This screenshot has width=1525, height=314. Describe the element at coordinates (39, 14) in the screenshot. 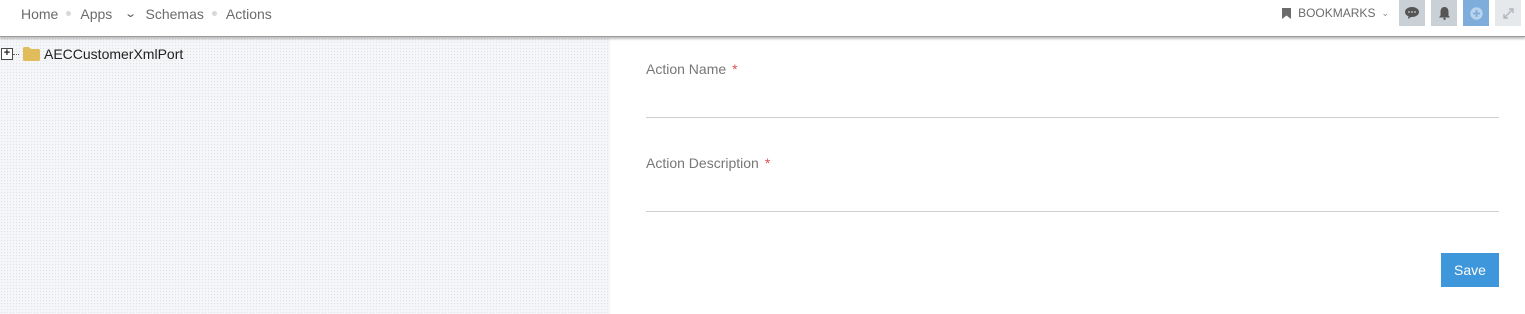

I see `nav-home: Home` at that location.